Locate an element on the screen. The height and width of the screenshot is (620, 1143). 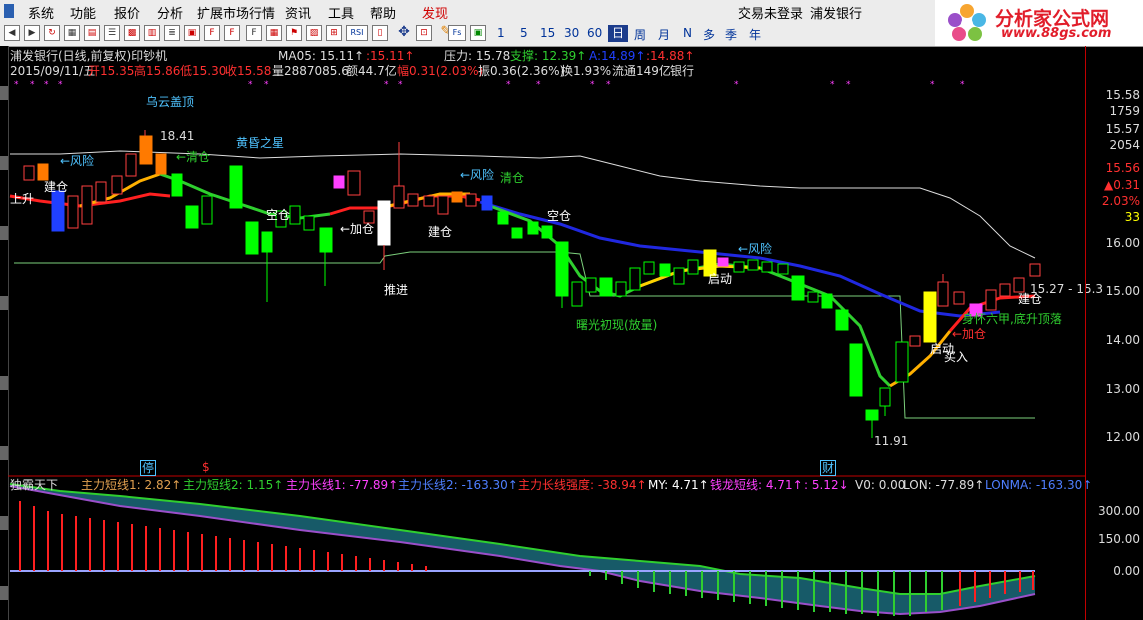
period-week: 周 is located at coordinates (640, 34).